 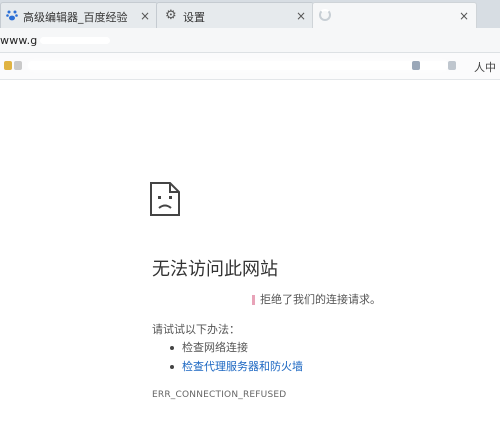 I want to click on loading-spinner-icon, so click(x=325, y=15).